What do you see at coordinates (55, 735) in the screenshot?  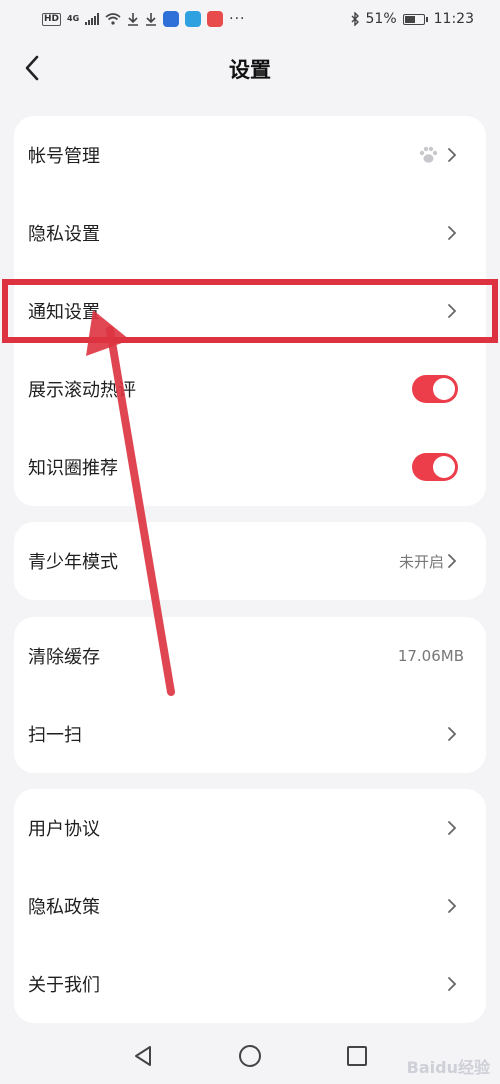 I see `row-label: 扫一扫` at bounding box center [55, 735].